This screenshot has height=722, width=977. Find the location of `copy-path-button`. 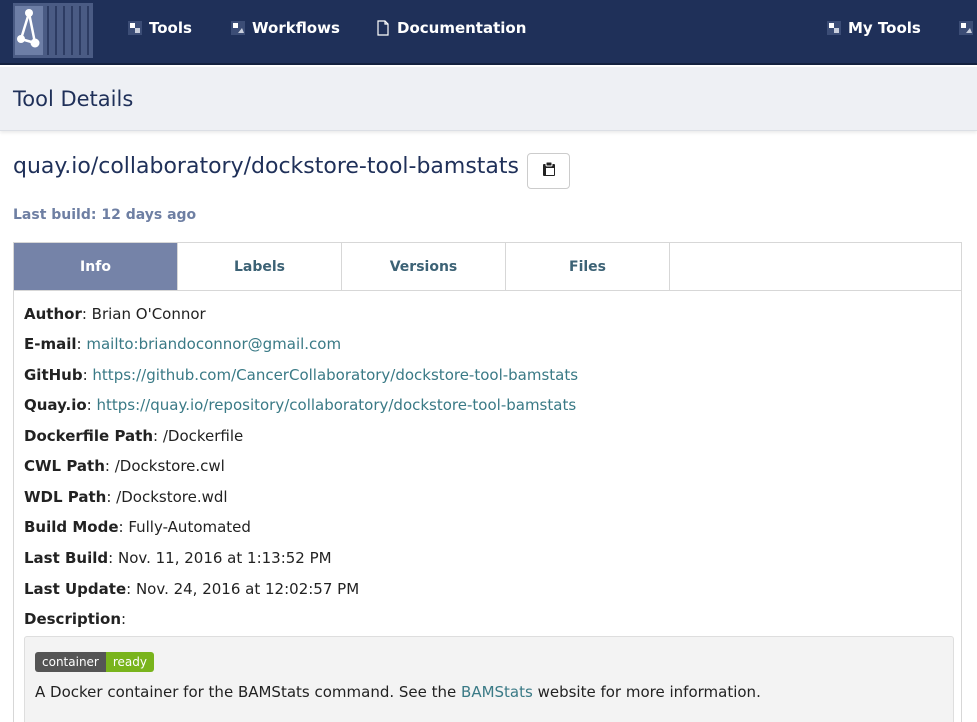

copy-path-button is located at coordinates (548, 171).